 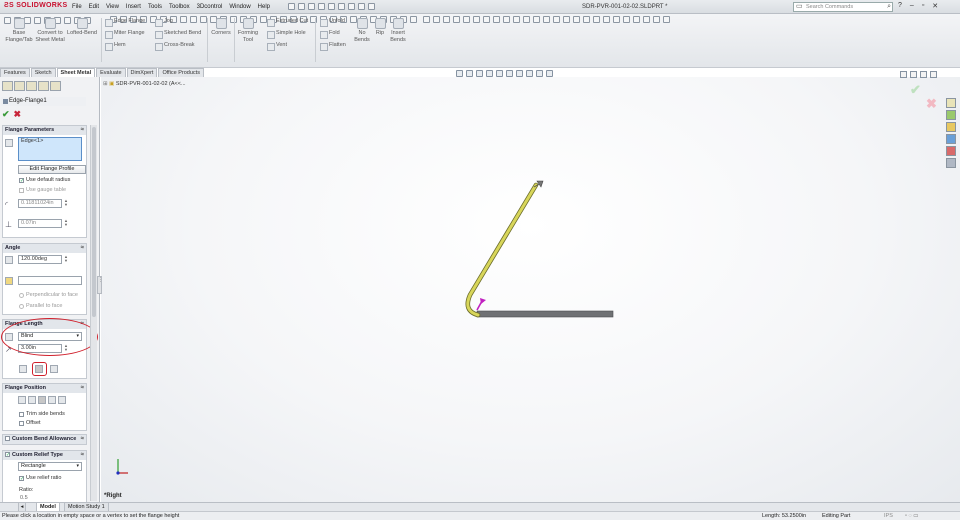 What do you see at coordinates (24, 498) in the screenshot?
I see `ratio-value: 0.5` at bounding box center [24, 498].